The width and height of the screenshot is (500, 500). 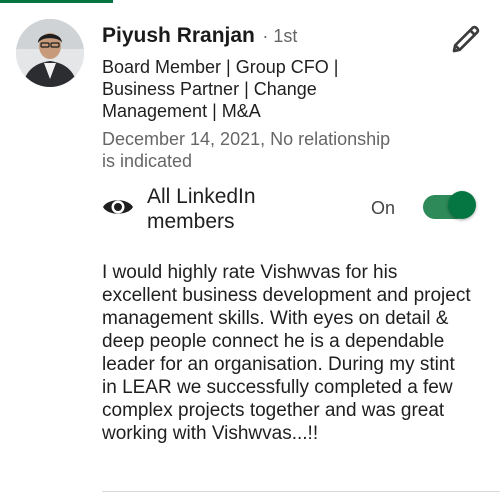 I want to click on visibility-state-label: On, so click(x=383, y=208).